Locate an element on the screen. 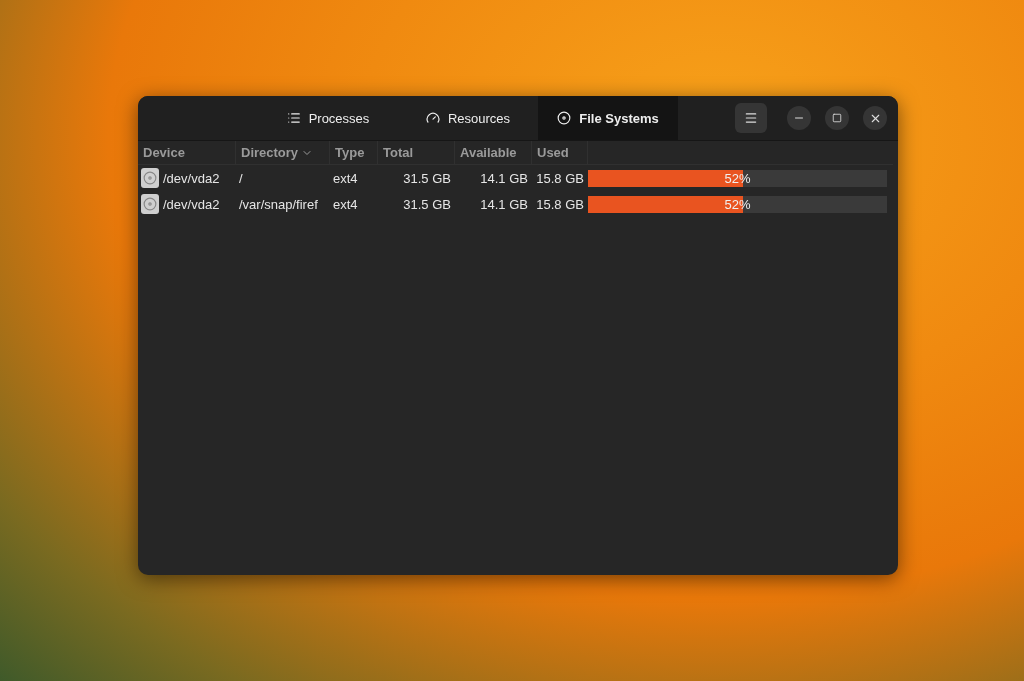 The image size is (1024, 681). column-header: Directory is located at coordinates (283, 153).